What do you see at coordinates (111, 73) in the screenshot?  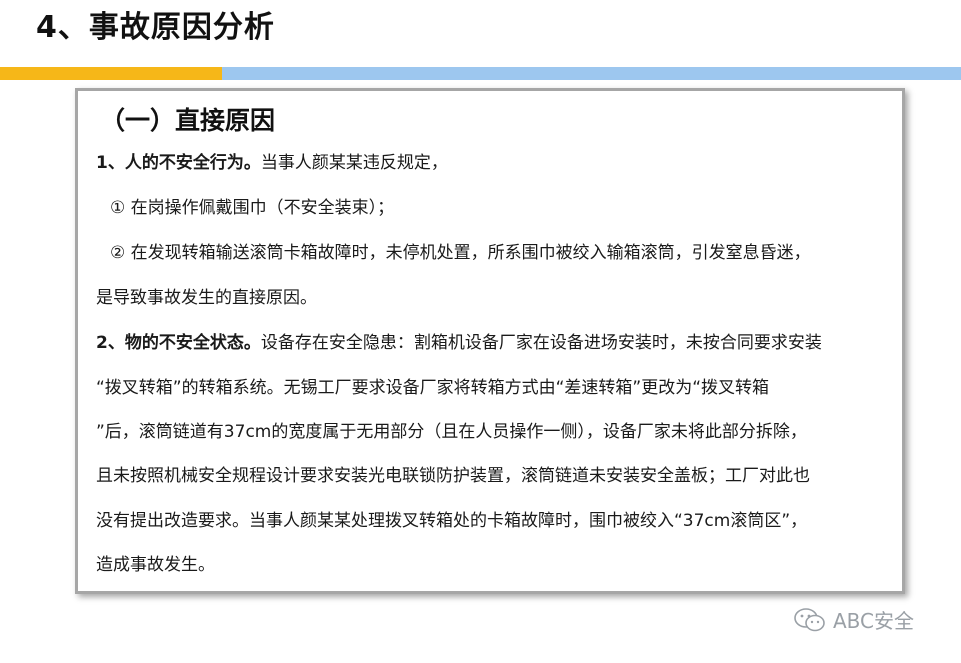 I see `accent-bar-yellow` at bounding box center [111, 73].